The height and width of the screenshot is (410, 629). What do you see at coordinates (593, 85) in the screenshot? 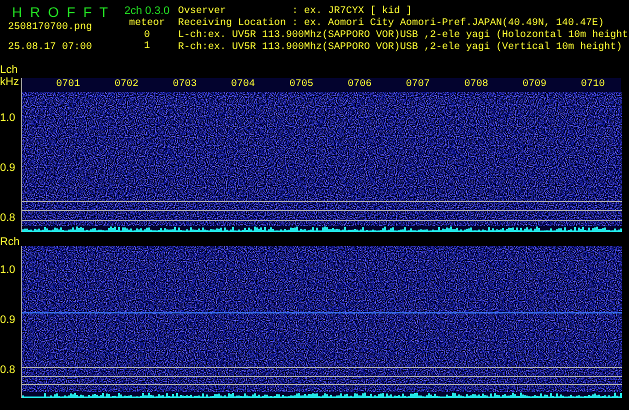
I see `time-label: 0710` at bounding box center [593, 85].